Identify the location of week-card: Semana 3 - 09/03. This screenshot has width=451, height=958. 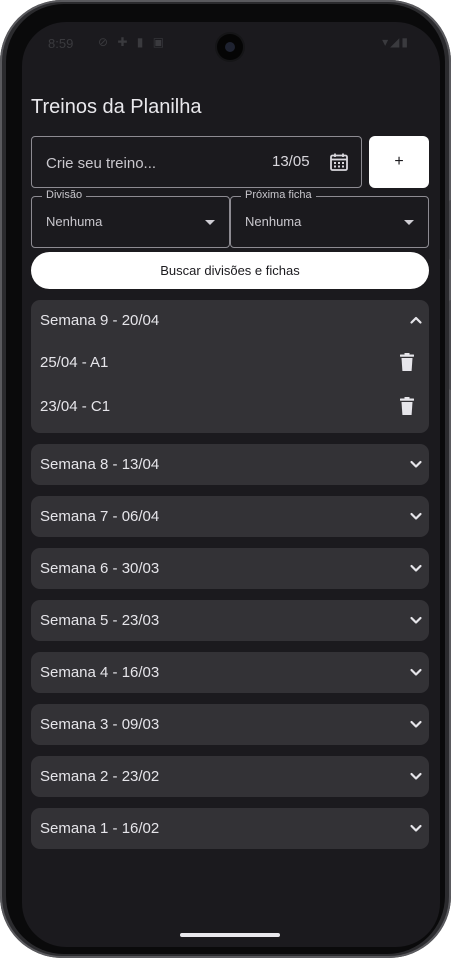
(230, 724).